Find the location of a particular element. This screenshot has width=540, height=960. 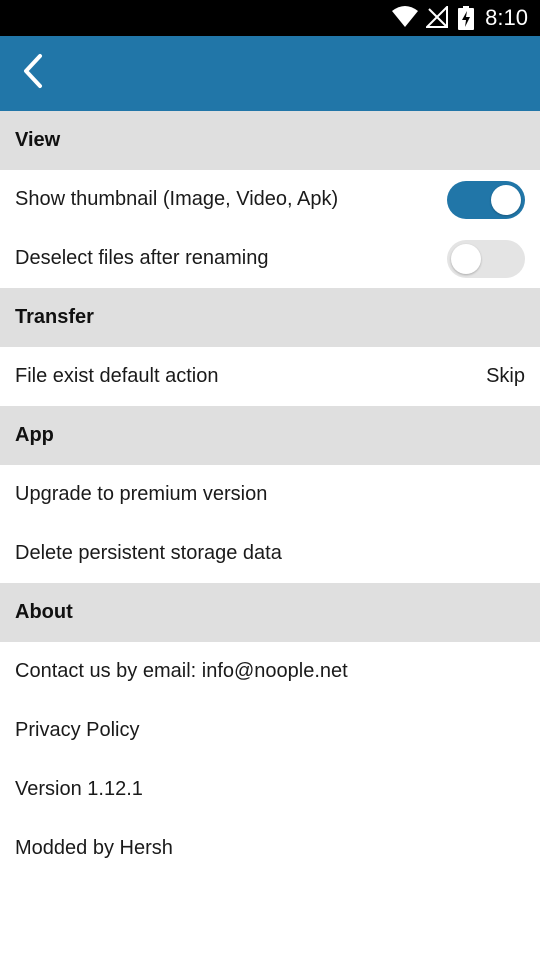

back-button is located at coordinates (33, 73).